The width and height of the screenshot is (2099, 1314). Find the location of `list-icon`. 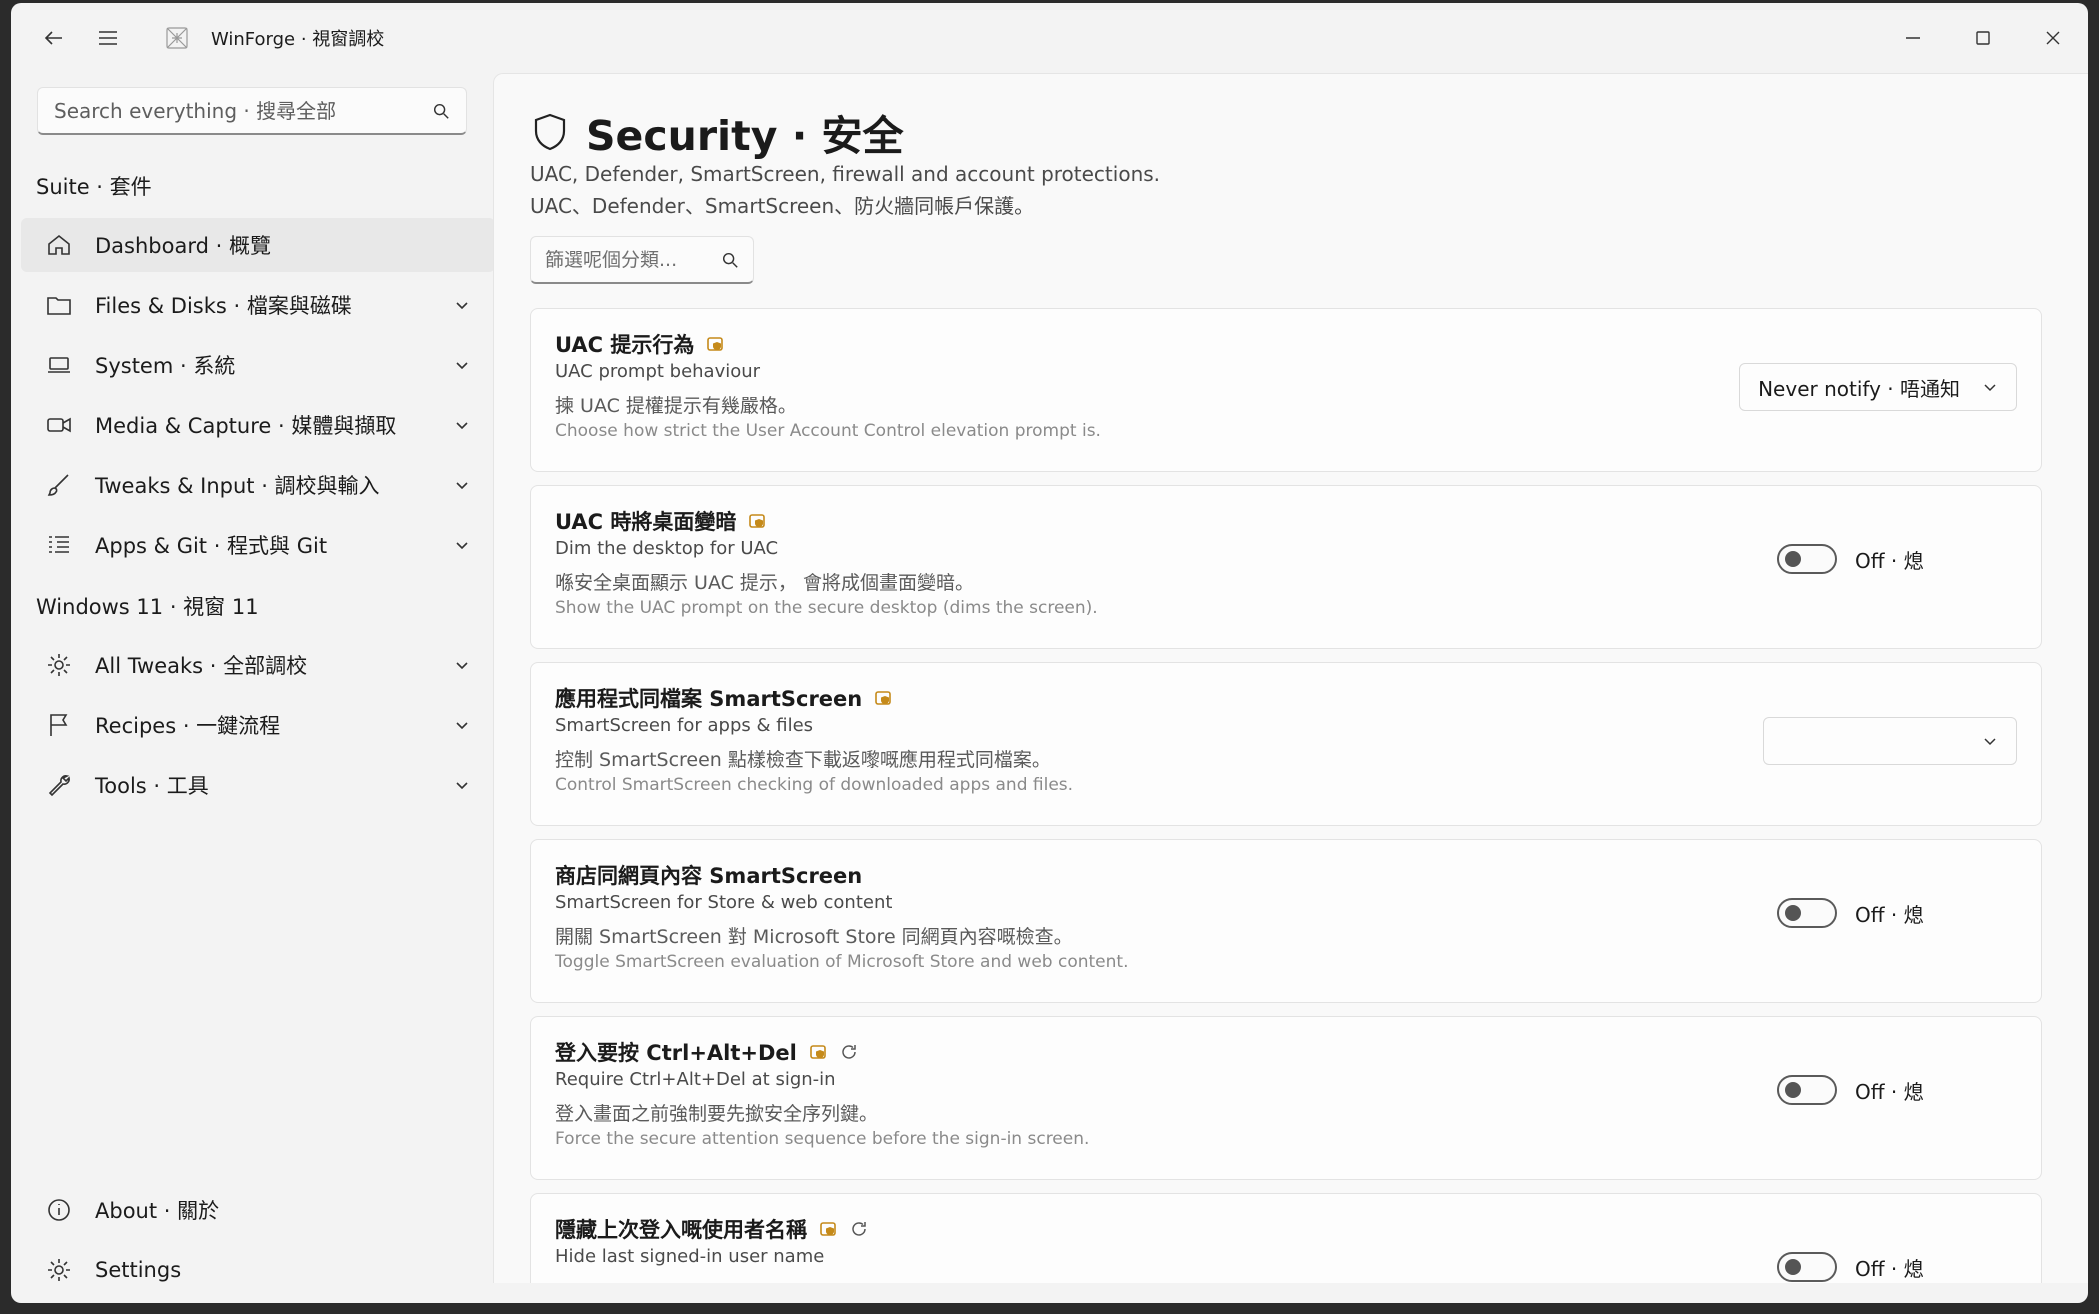

list-icon is located at coordinates (59, 544).